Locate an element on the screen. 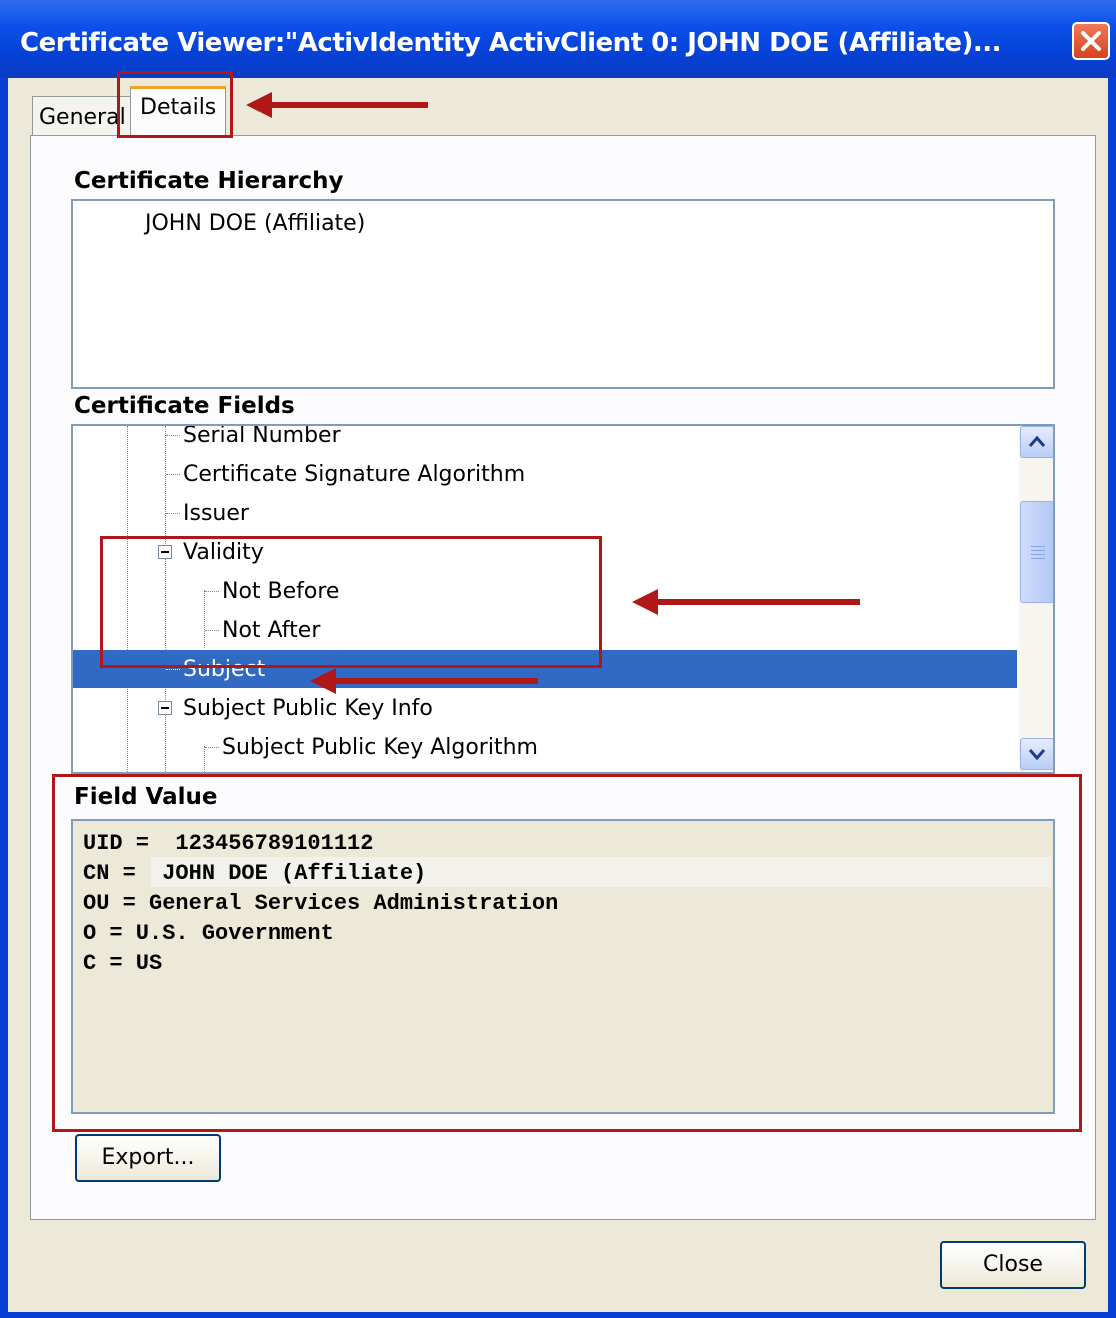 The width and height of the screenshot is (1116, 1318). tree-item: Subject Public Key Algorithm is located at coordinates (545, 747).